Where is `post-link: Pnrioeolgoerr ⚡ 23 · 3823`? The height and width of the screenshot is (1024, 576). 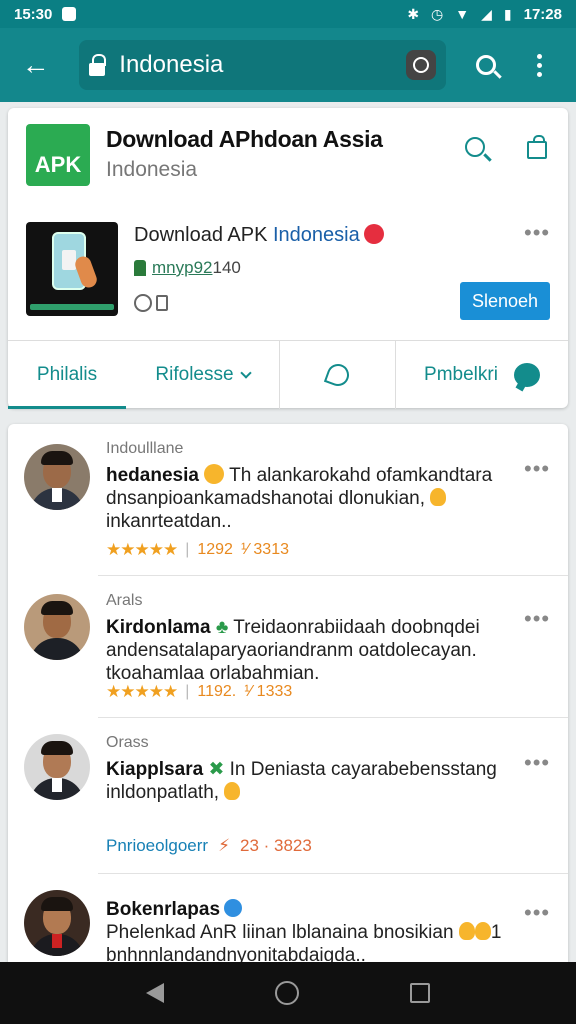 post-link: Pnrioeolgoerr ⚡ 23 · 3823 is located at coordinates (209, 846).